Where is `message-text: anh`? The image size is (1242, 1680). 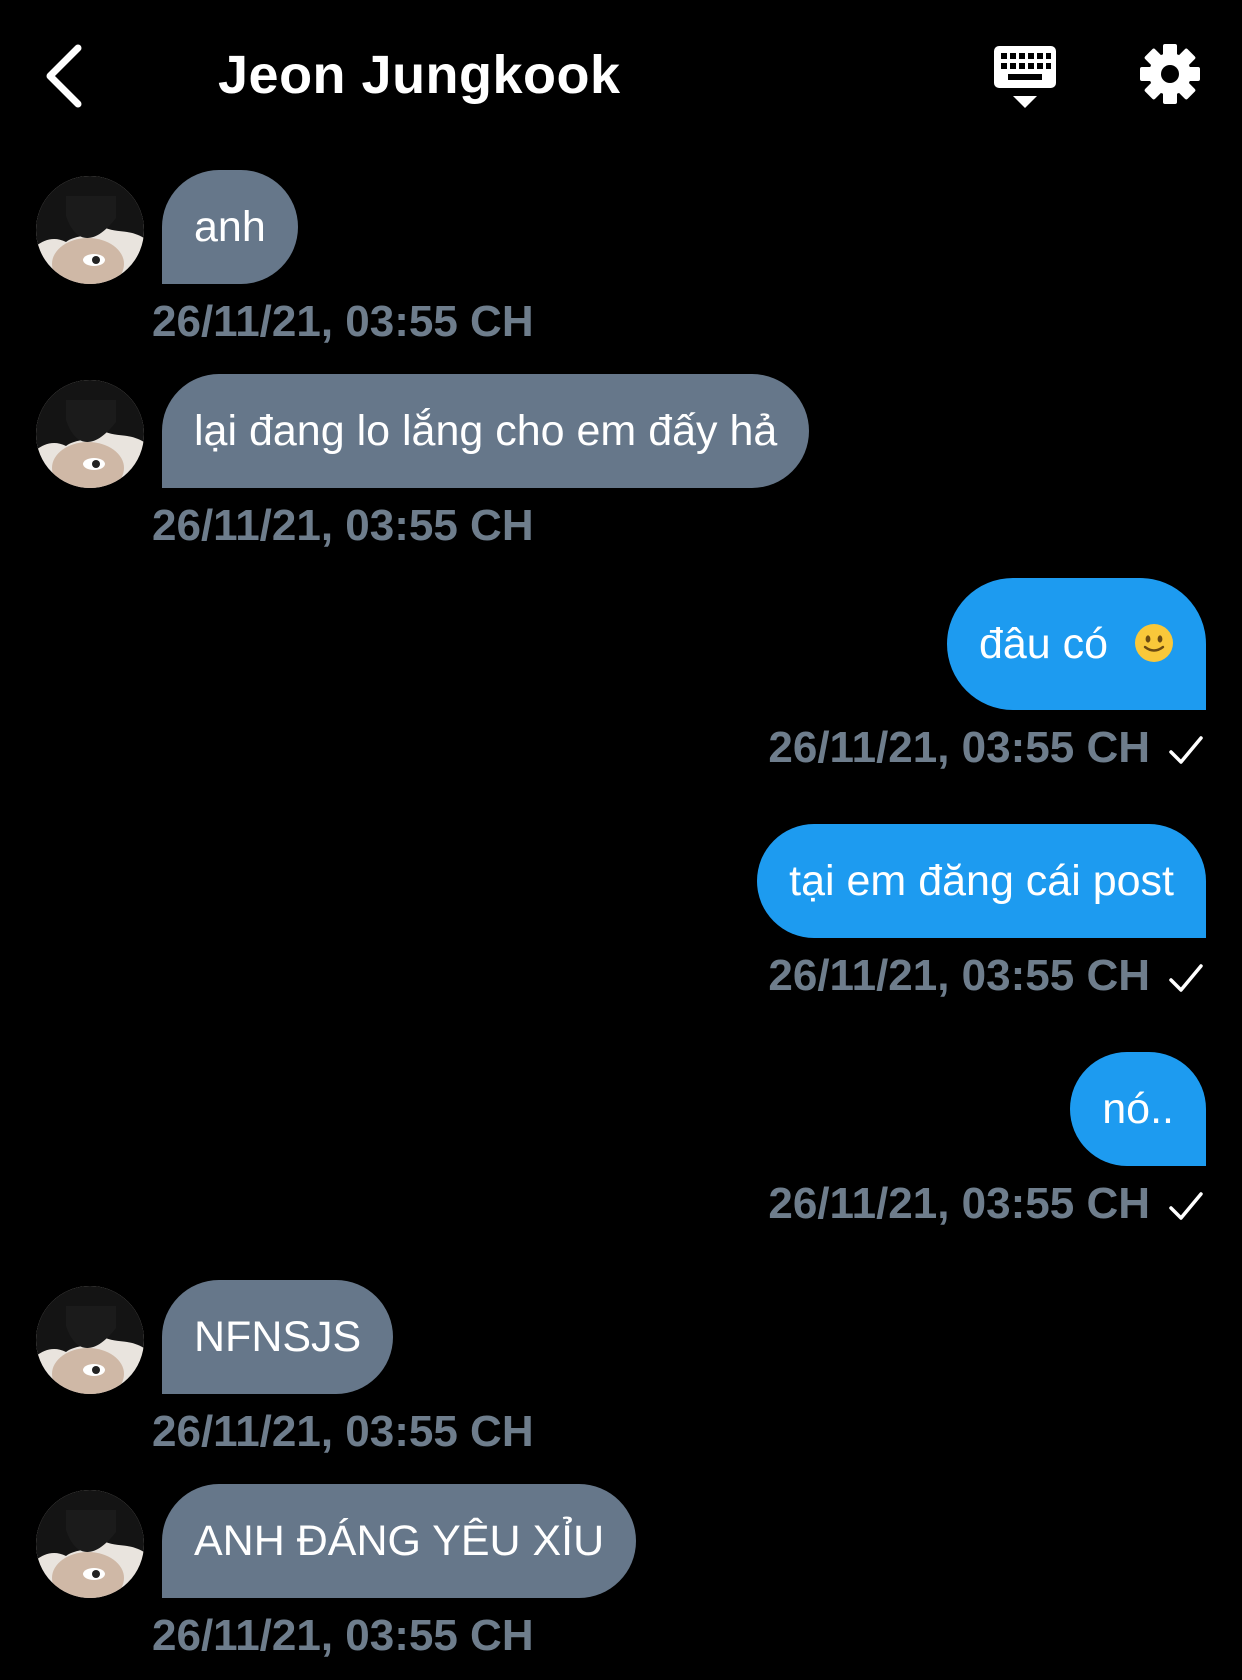 message-text: anh is located at coordinates (230, 227).